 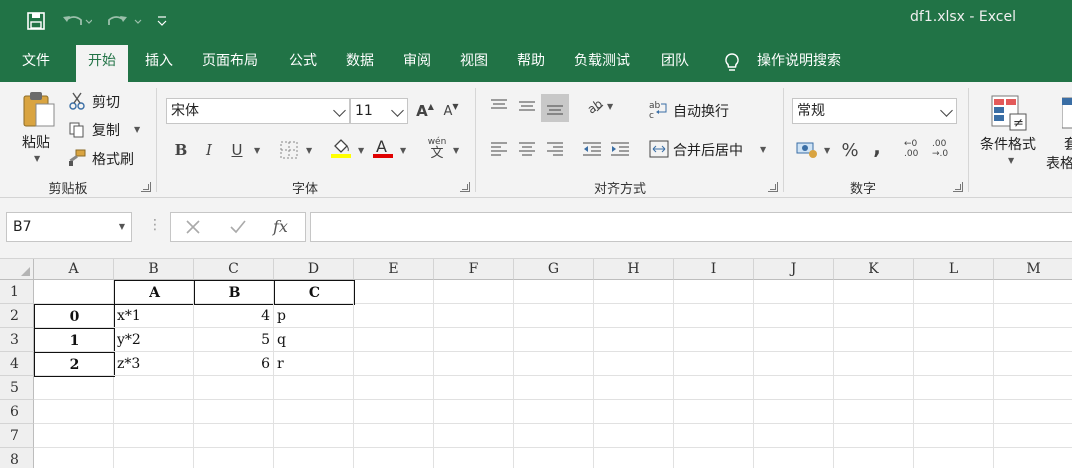 I want to click on phonetic-dropdown-icon: ▼, so click(x=456, y=150).